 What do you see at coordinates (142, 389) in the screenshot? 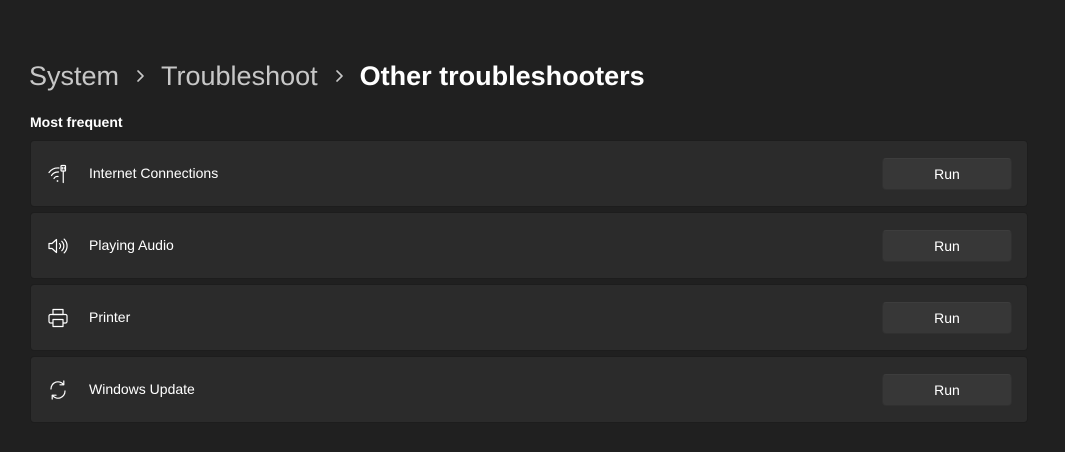
I see `troubleshooter-label: Windows Update` at bounding box center [142, 389].